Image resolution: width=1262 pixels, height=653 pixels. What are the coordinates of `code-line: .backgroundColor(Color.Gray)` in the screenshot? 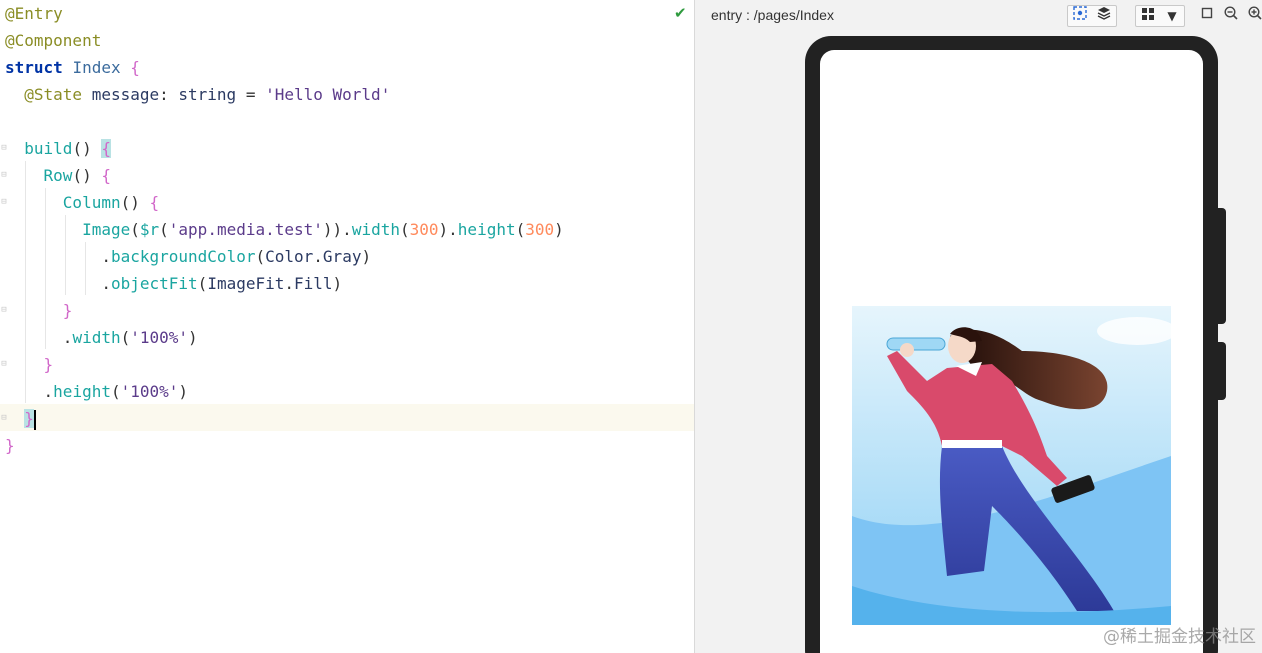 It's located at (188, 256).